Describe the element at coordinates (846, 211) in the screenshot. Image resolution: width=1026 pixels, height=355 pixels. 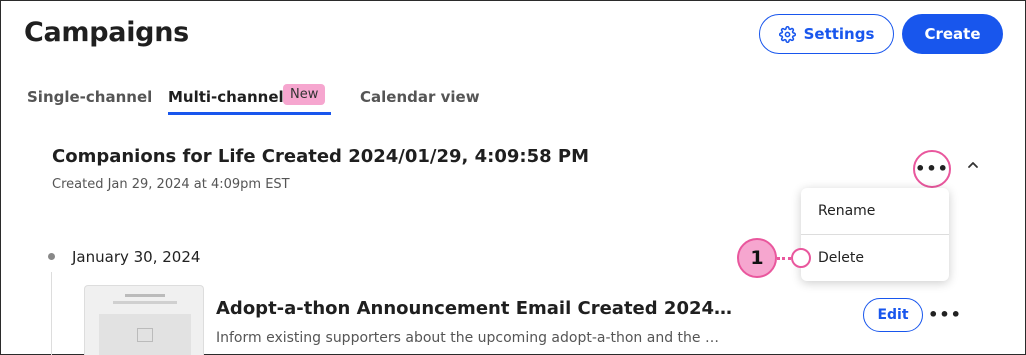
I see `menu-item-rename: Rename` at that location.